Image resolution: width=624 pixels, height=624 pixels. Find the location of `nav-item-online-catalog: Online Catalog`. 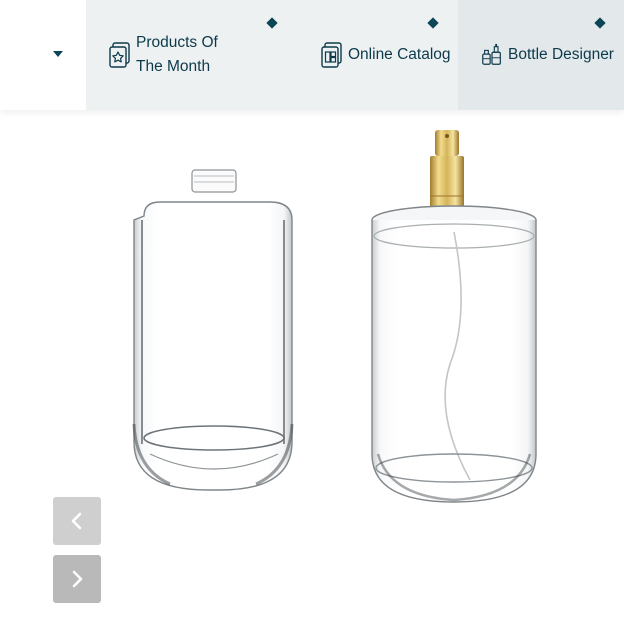

nav-item-online-catalog: Online Catalog is located at coordinates (374, 55).